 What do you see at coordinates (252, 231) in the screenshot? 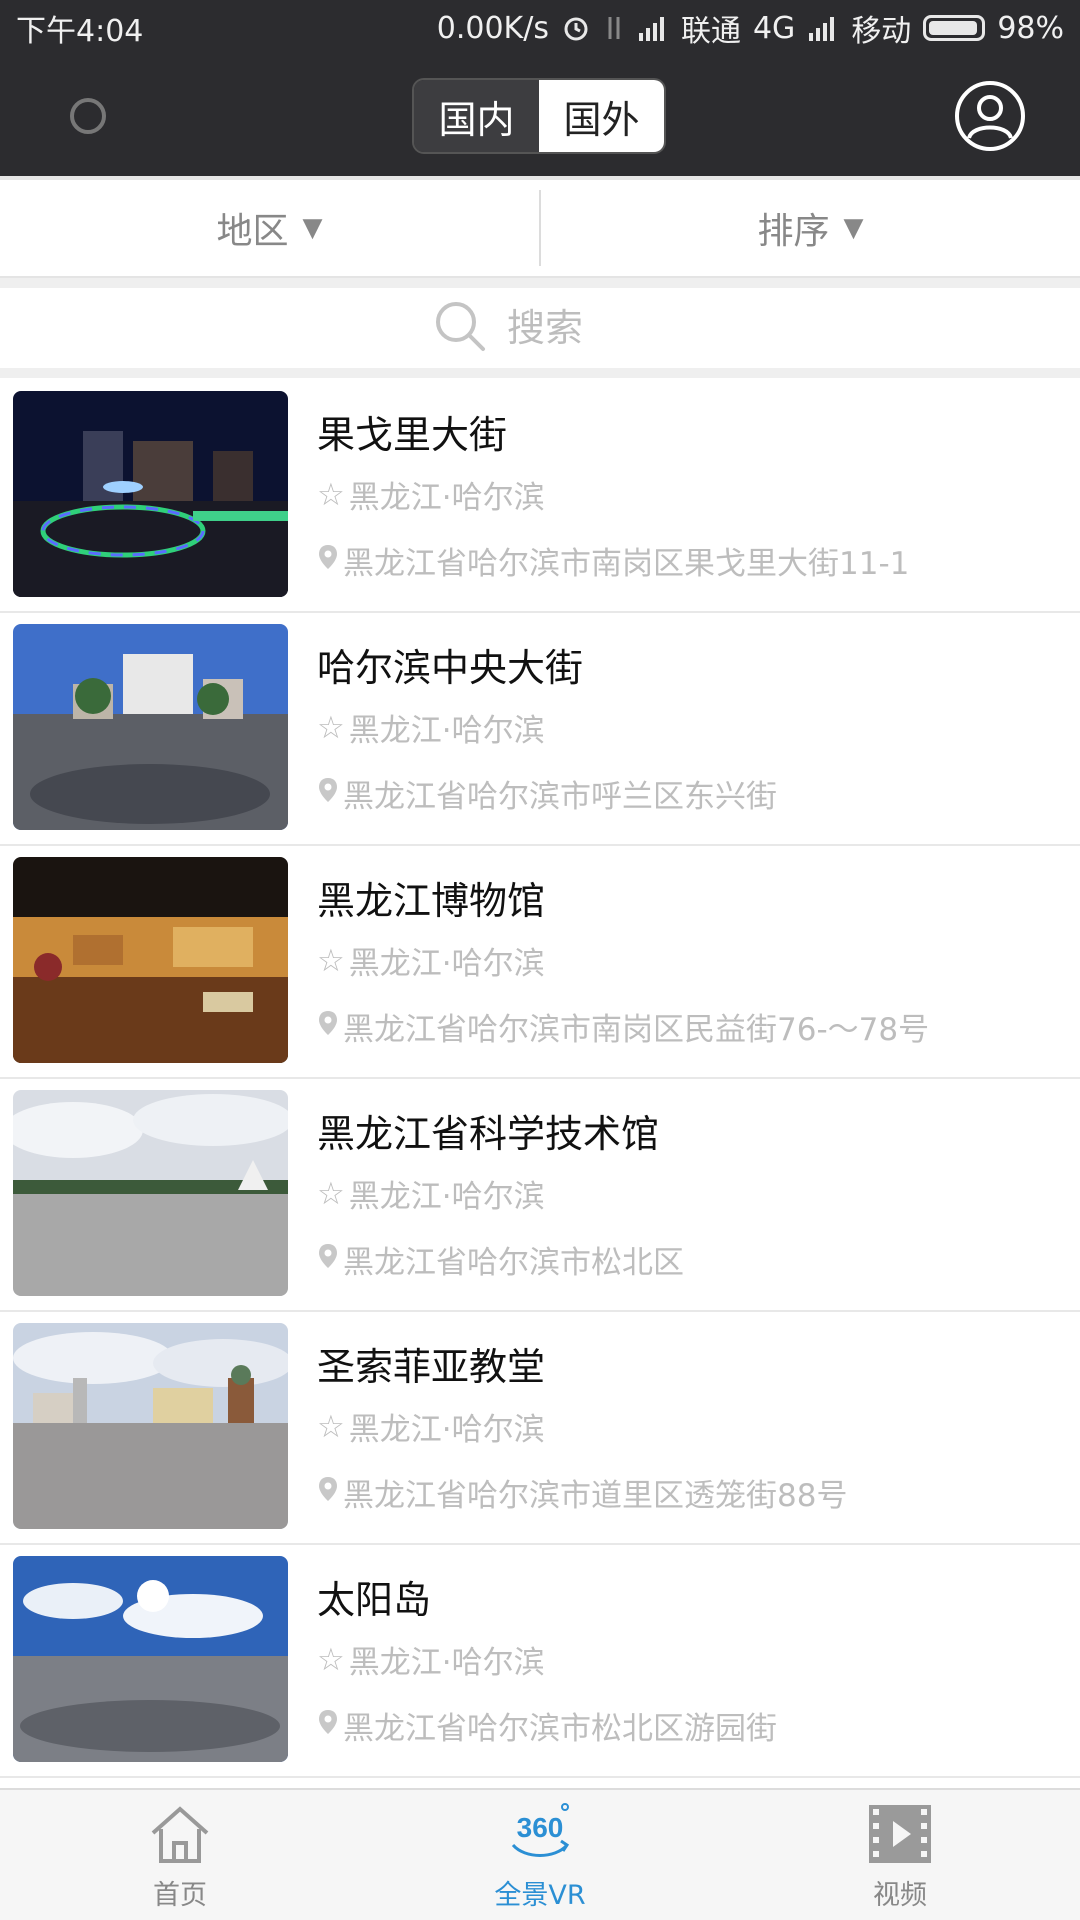
I see `region-filter-label: 地区` at bounding box center [252, 231].